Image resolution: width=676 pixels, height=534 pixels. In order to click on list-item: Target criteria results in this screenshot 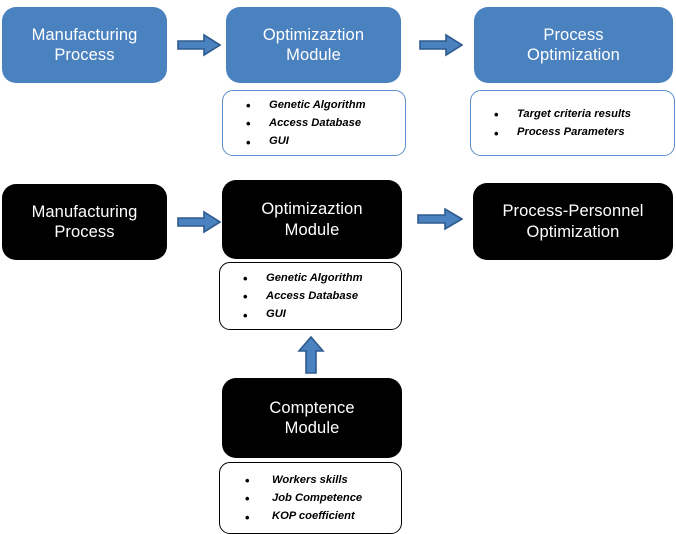, I will do `click(572, 114)`.